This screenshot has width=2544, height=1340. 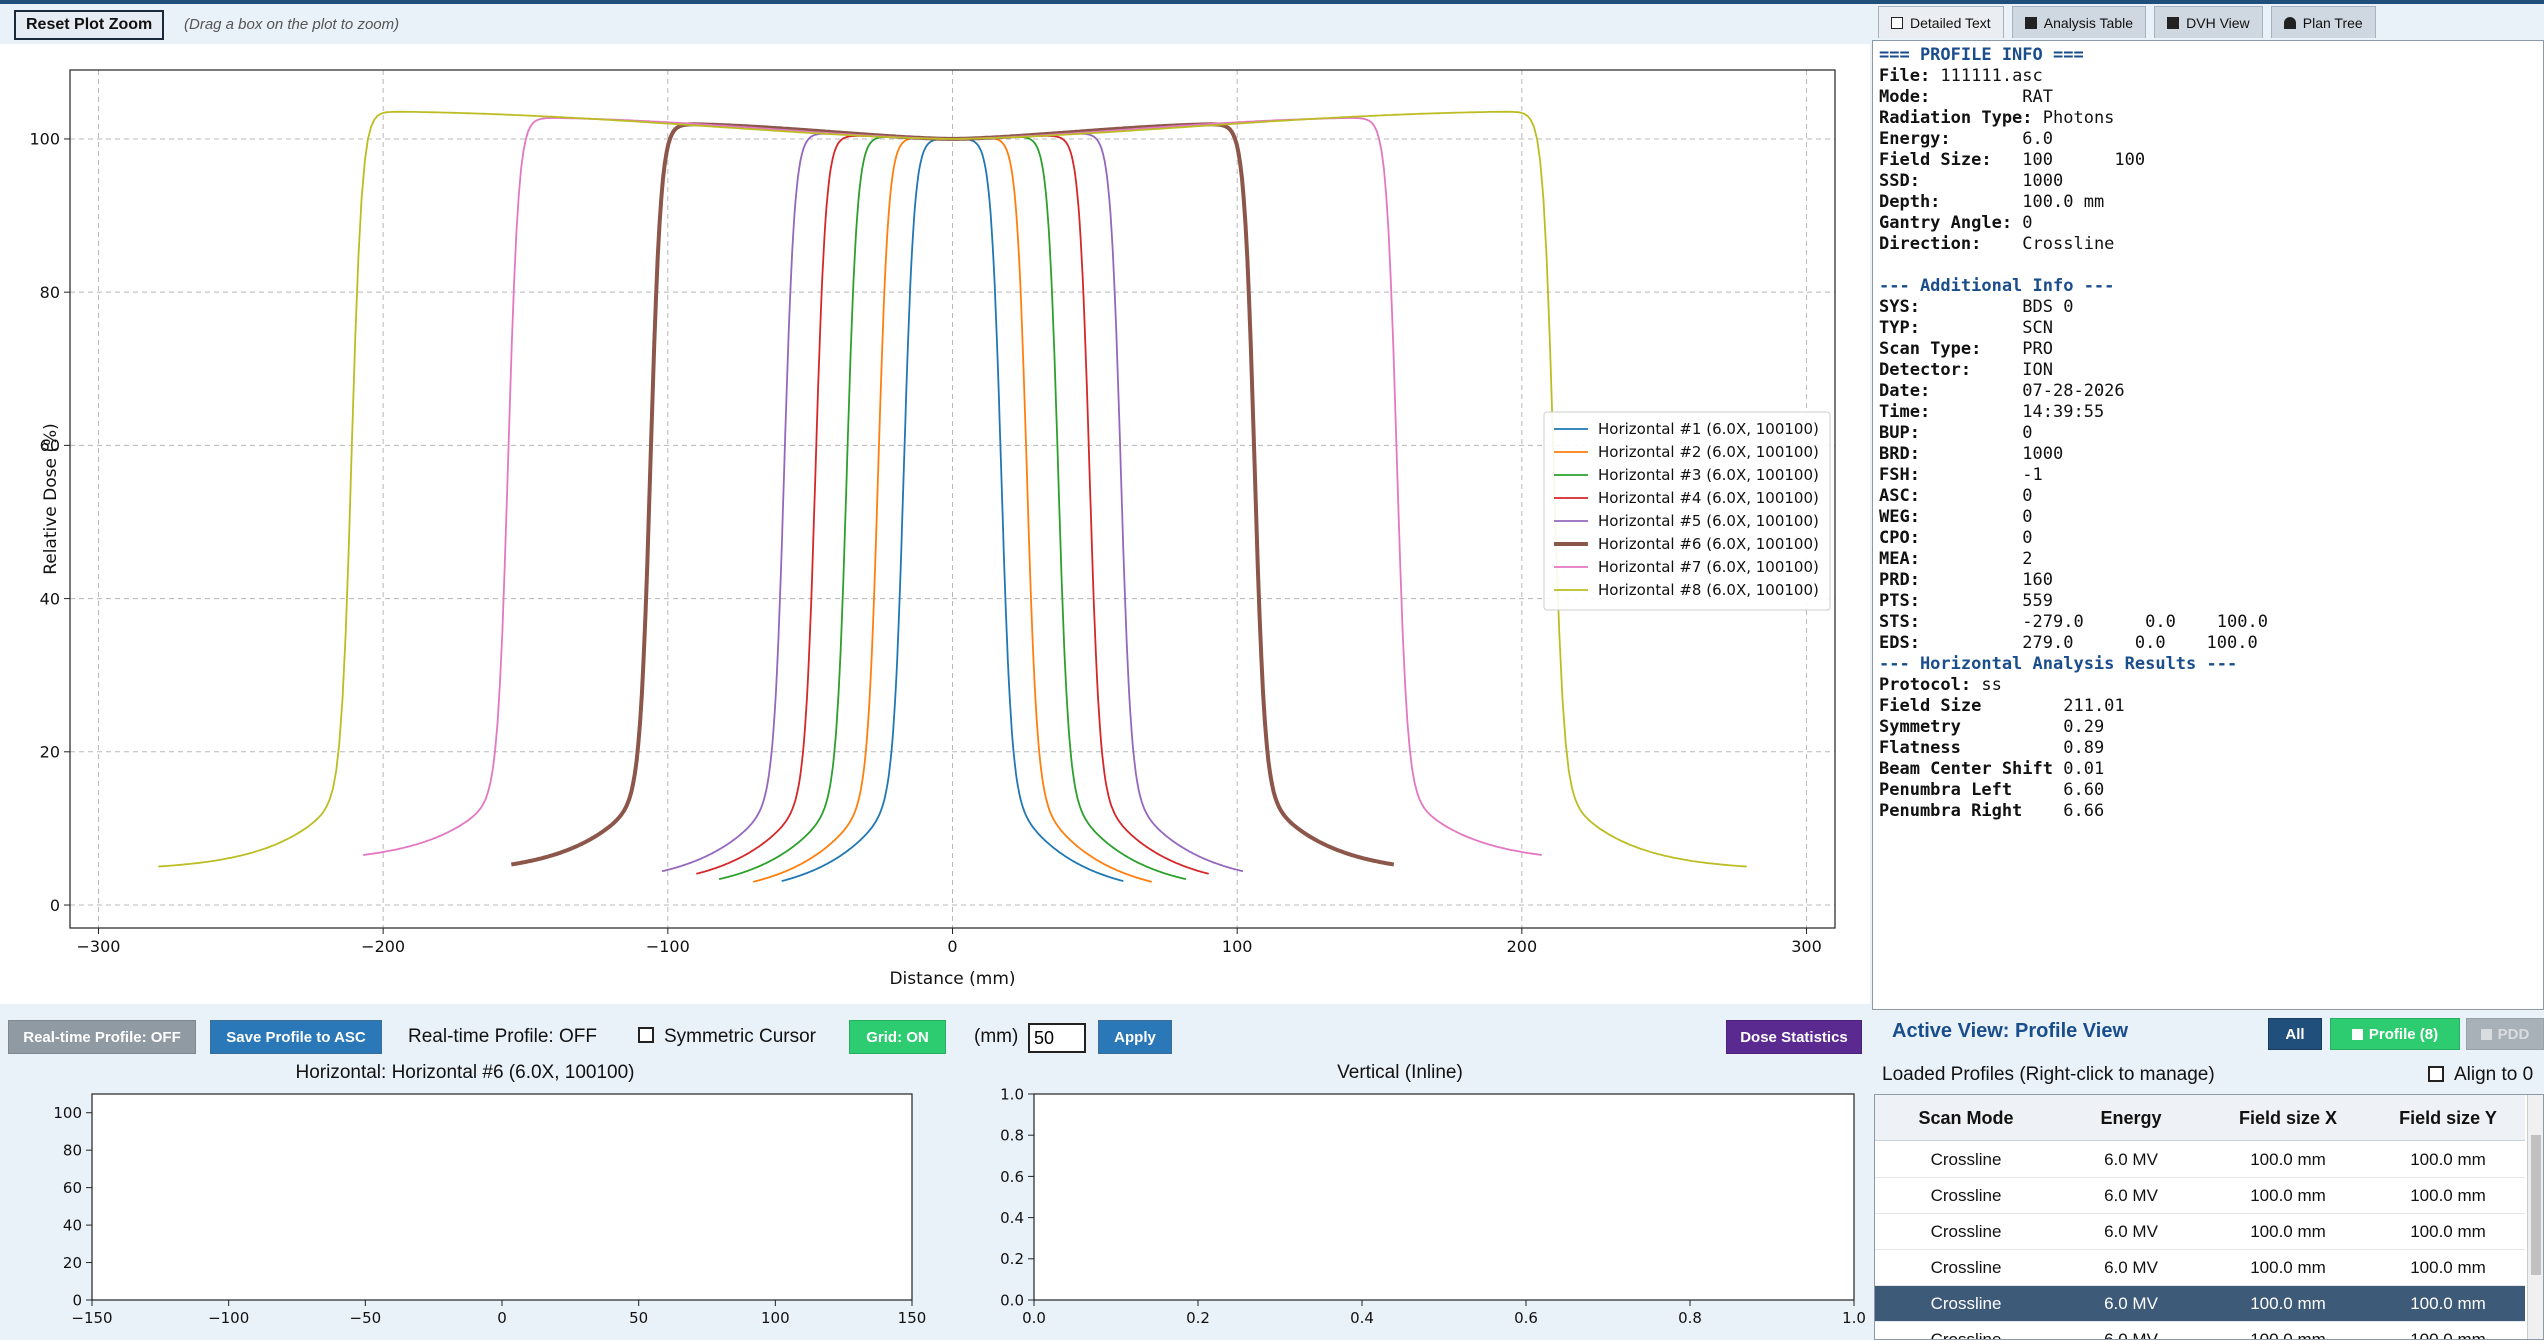 I want to click on x-tick-label: 0.2, so click(x=1198, y=1318).